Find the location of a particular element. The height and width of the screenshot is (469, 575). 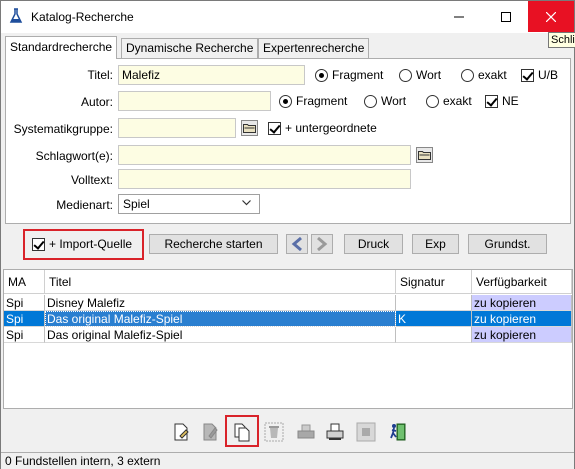

previous-button is located at coordinates (297, 244).